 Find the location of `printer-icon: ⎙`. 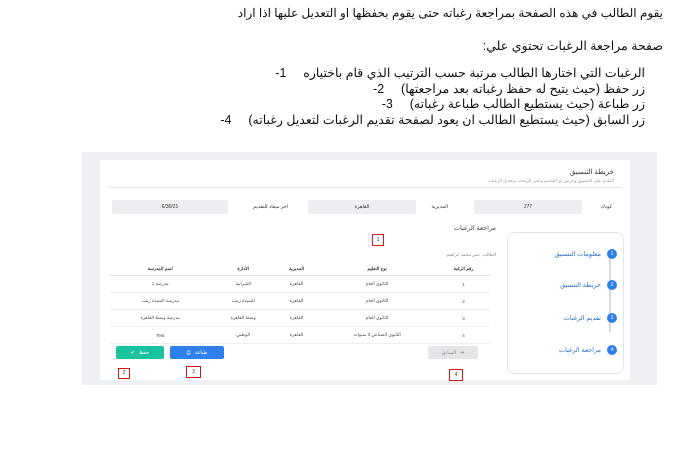

printer-icon: ⎙ is located at coordinates (188, 352).